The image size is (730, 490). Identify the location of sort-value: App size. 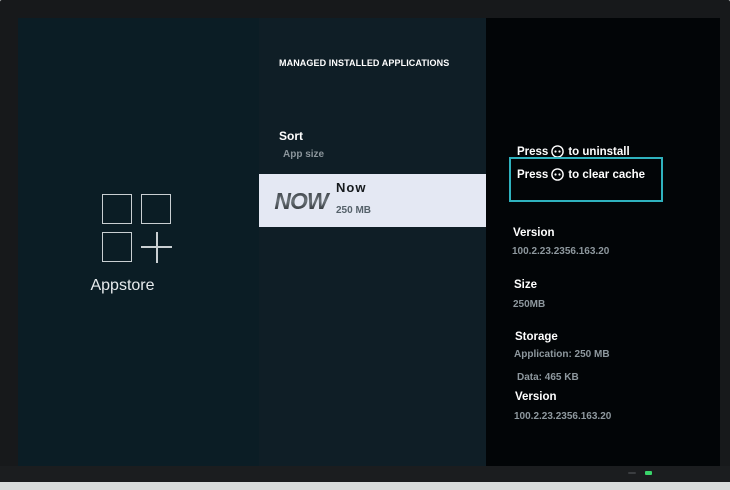
(304, 154).